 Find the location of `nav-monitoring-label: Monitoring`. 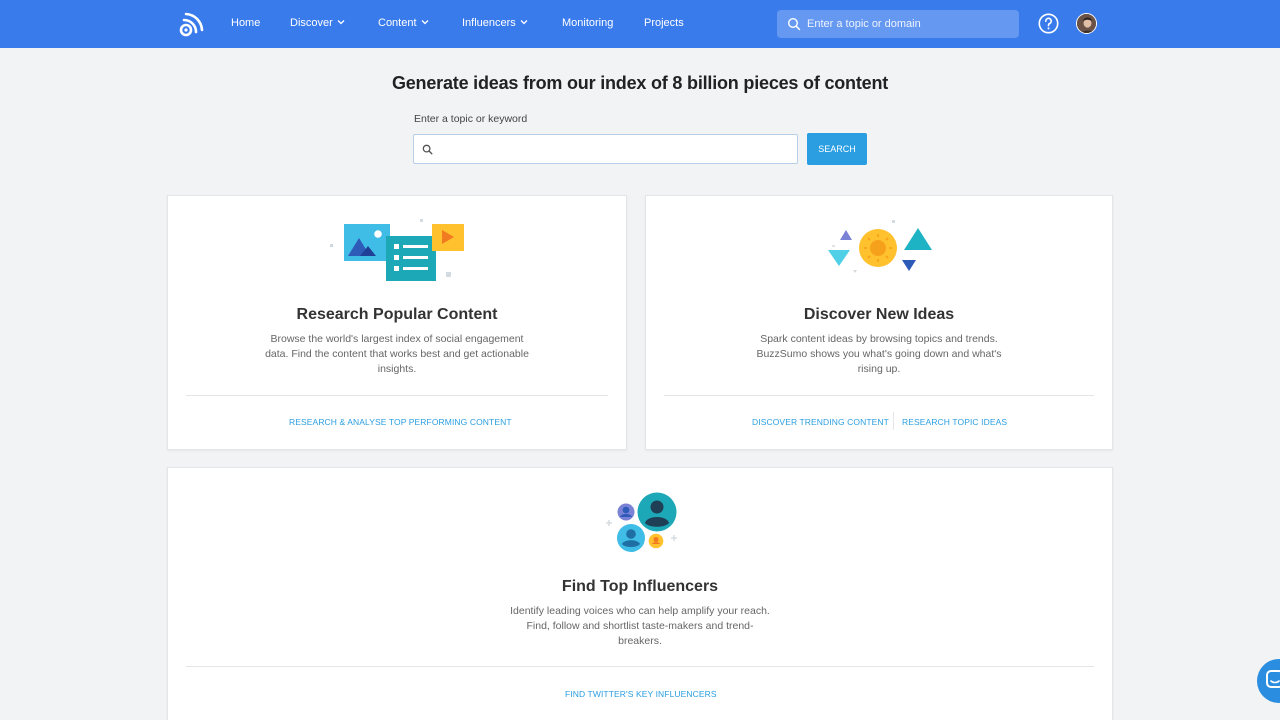

nav-monitoring-label: Monitoring is located at coordinates (588, 23).